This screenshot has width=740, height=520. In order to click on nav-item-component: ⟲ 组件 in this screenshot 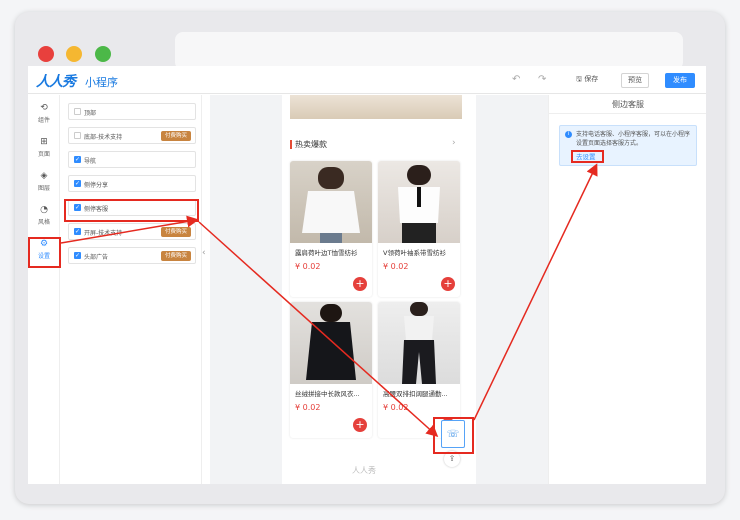, I will do `click(44, 117)`.